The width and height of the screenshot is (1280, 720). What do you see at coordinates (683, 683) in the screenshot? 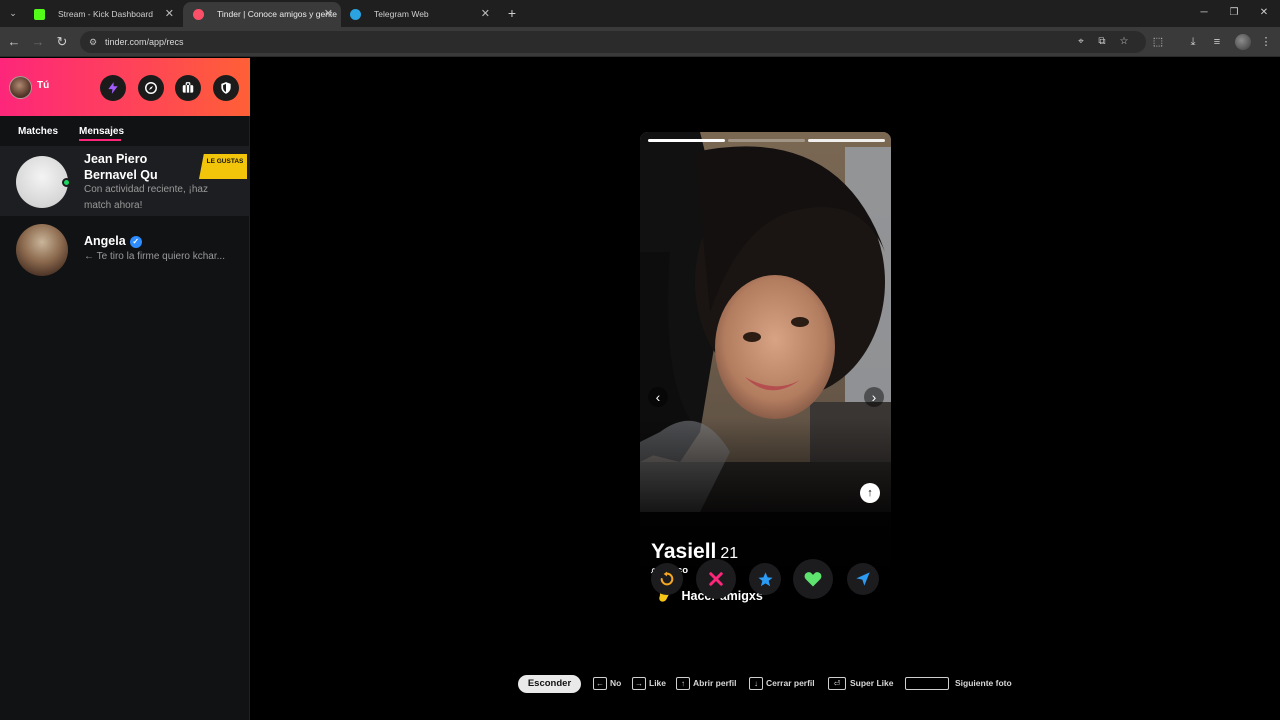
I see `up-arrow-key-icon: ↑` at bounding box center [683, 683].